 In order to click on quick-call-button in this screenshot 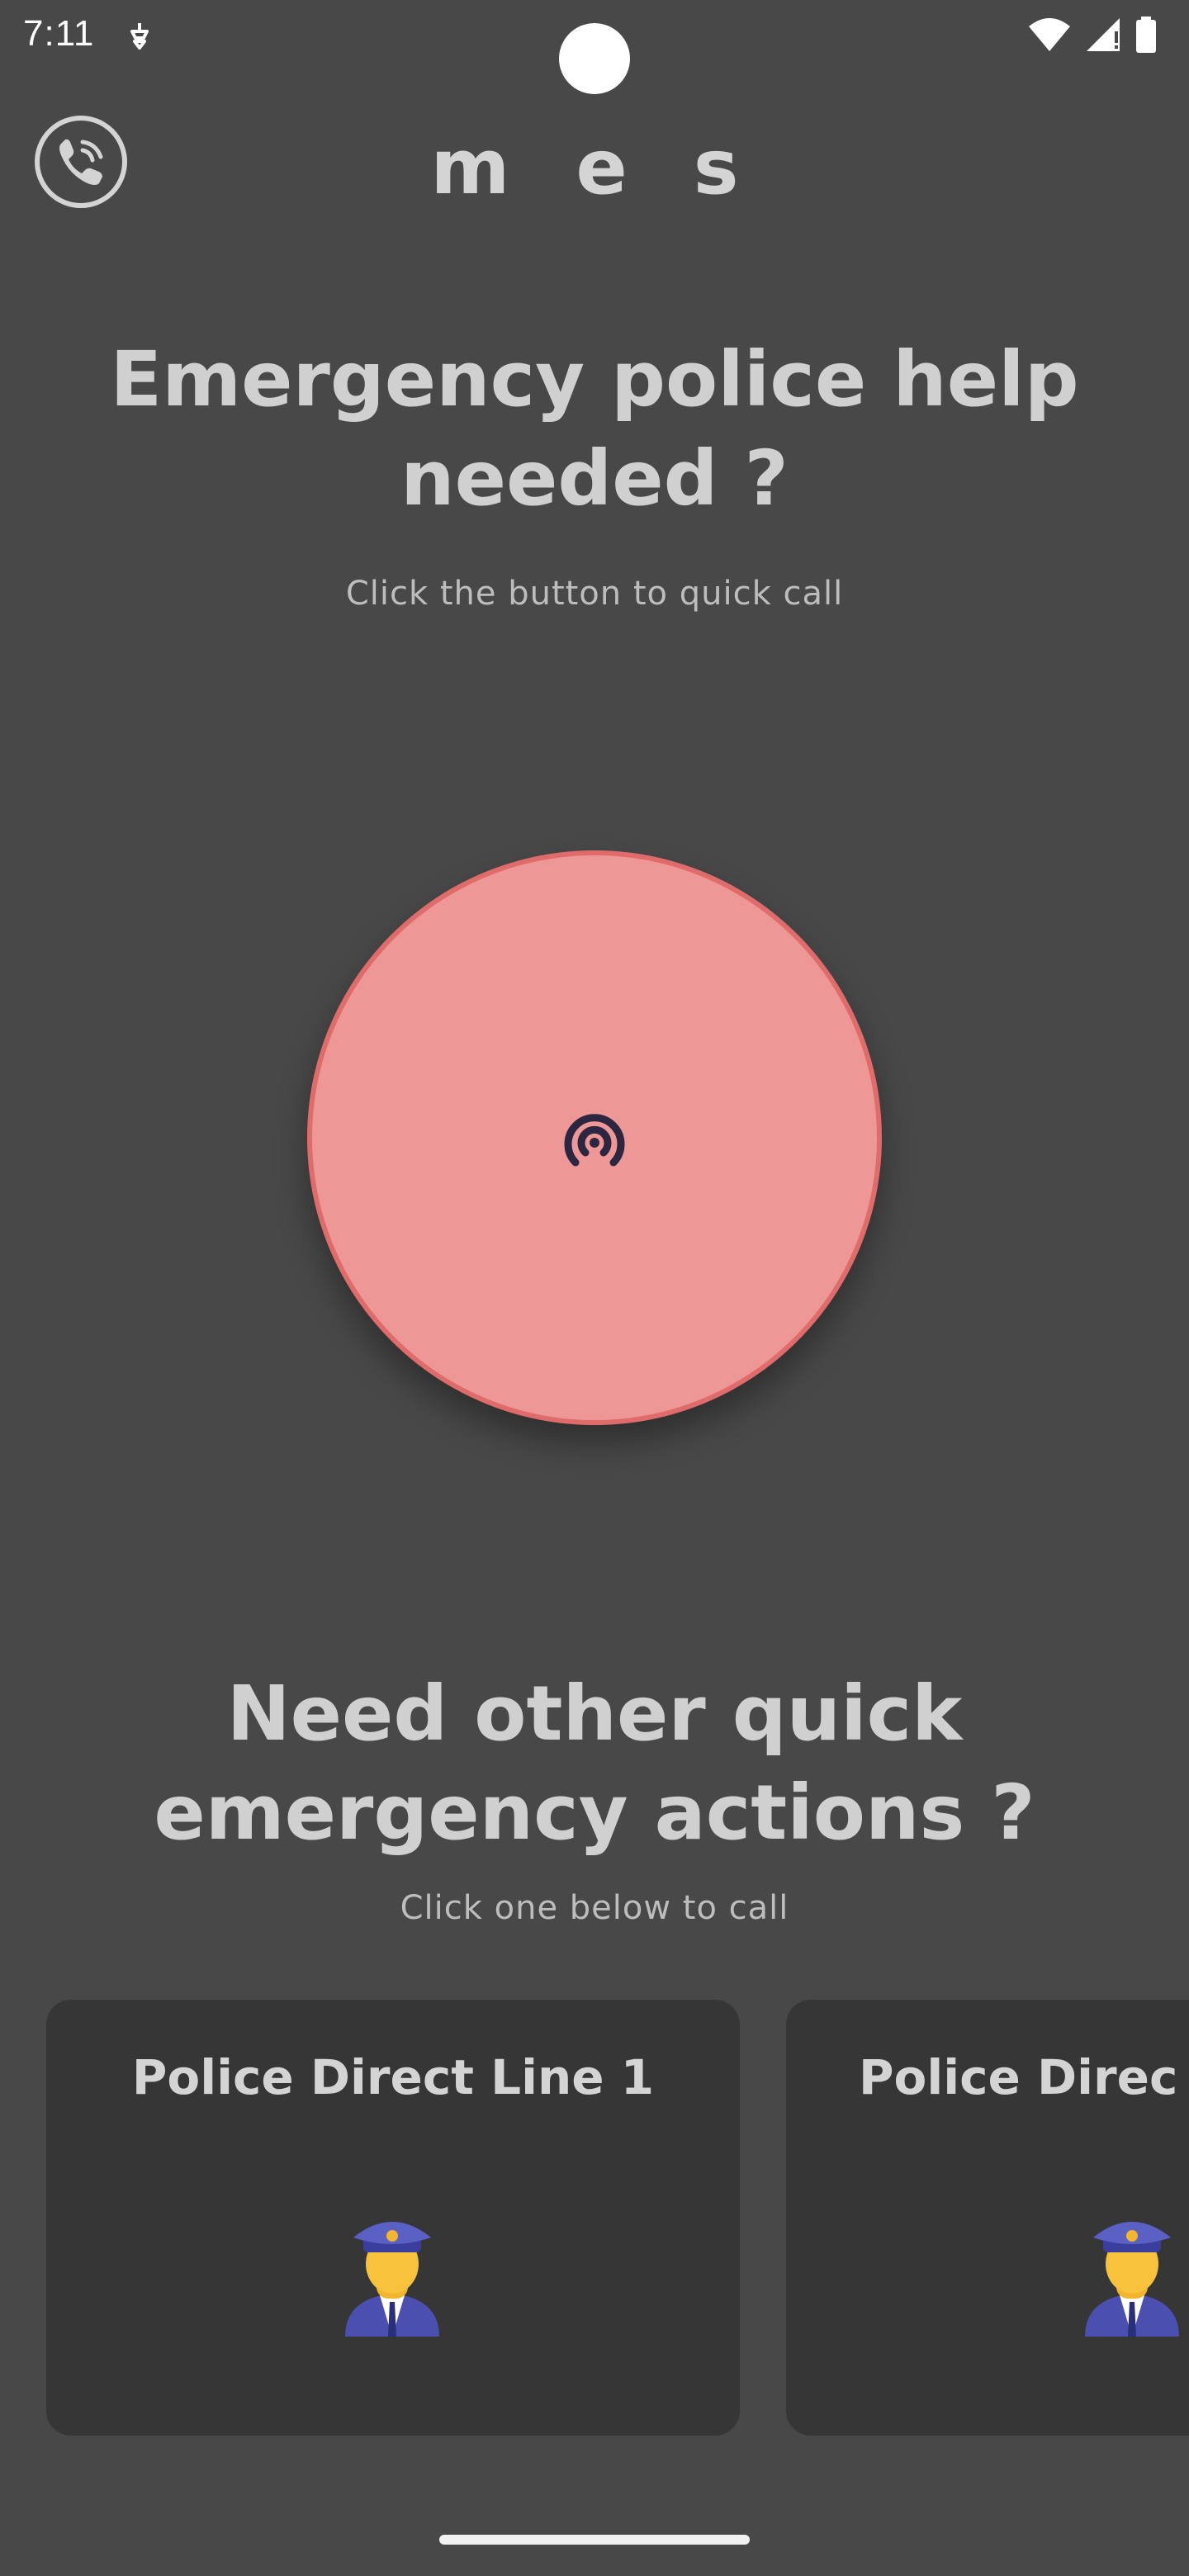, I will do `click(594, 1137)`.